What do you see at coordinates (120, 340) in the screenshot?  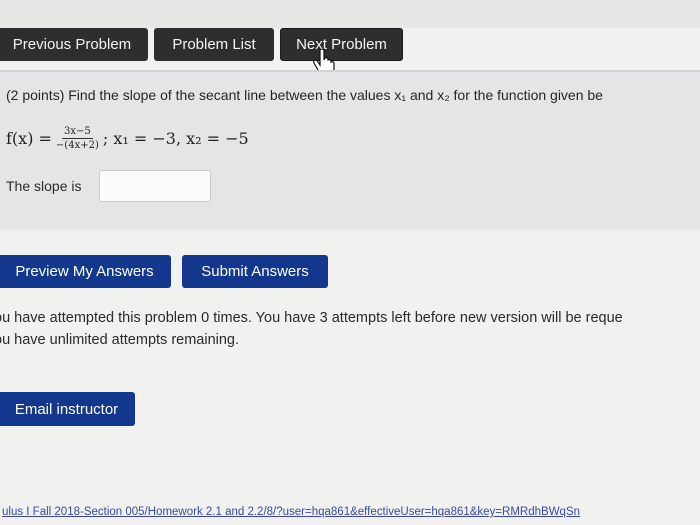 I see `attempts-line-2: ou have unlimited attempts remaining.` at bounding box center [120, 340].